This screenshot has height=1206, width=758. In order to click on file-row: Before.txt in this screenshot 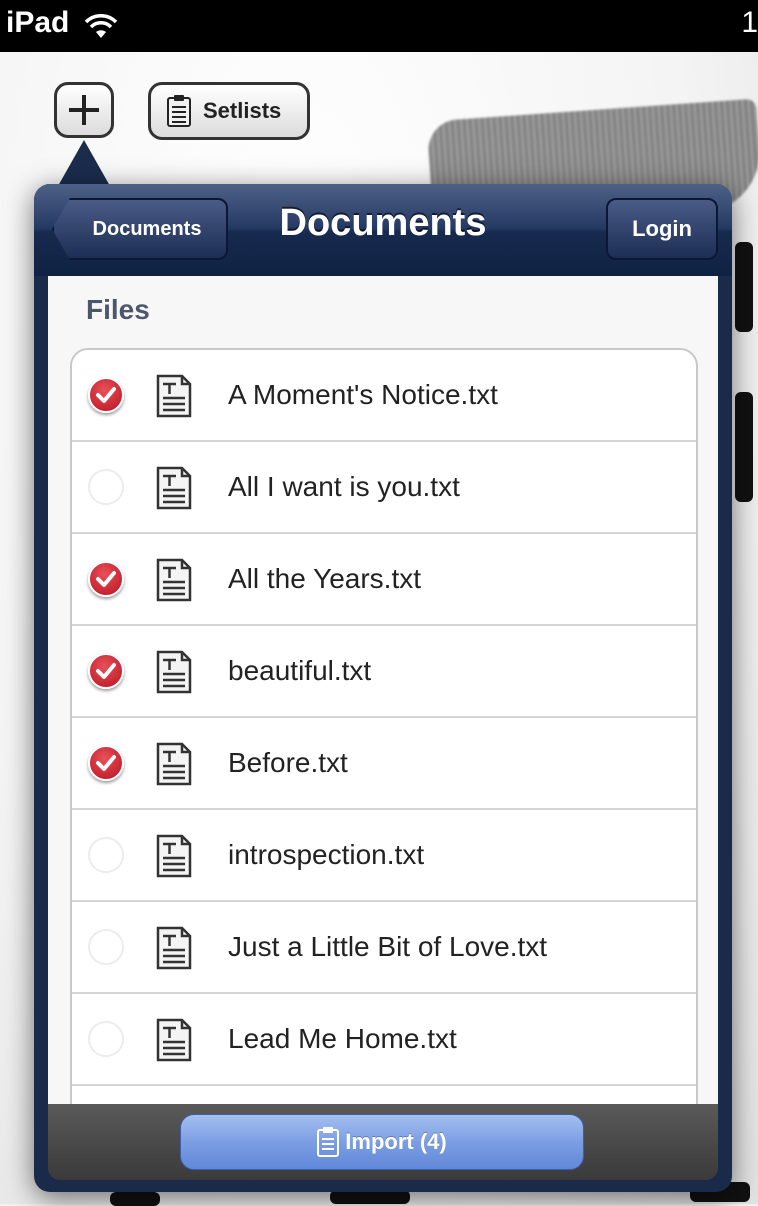, I will do `click(384, 764)`.